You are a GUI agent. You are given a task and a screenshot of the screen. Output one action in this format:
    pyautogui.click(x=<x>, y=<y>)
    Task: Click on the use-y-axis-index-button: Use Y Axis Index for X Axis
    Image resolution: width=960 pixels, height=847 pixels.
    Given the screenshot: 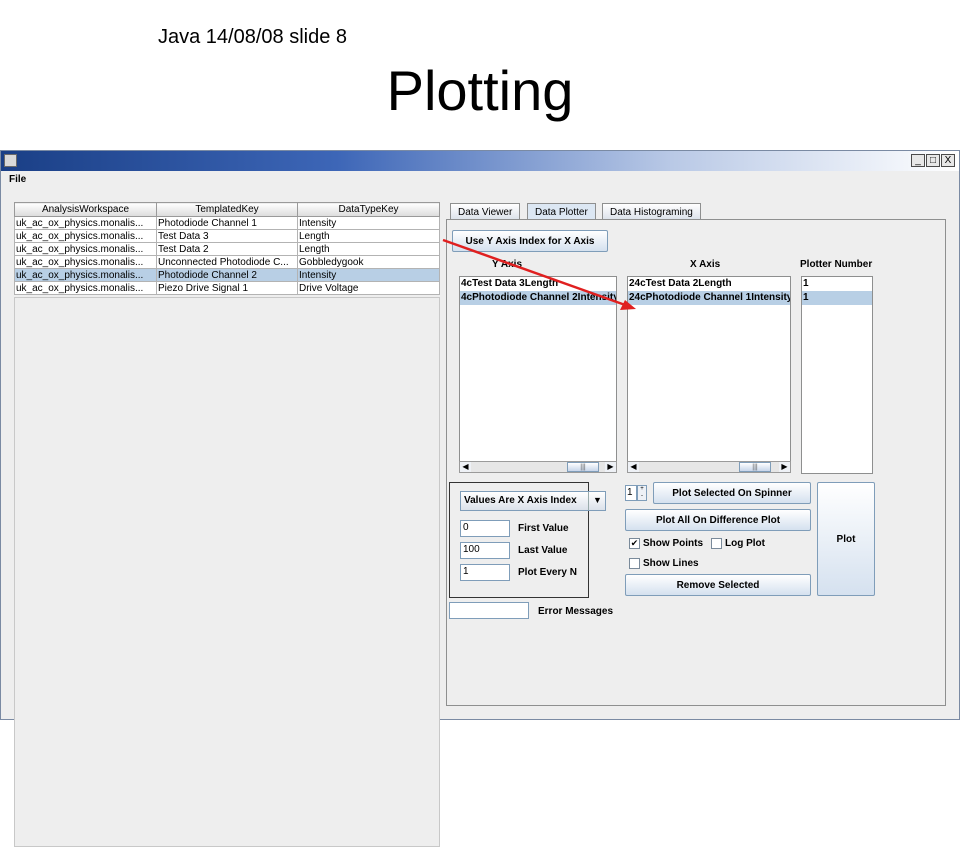 What is the action you would take?
    pyautogui.click(x=530, y=241)
    